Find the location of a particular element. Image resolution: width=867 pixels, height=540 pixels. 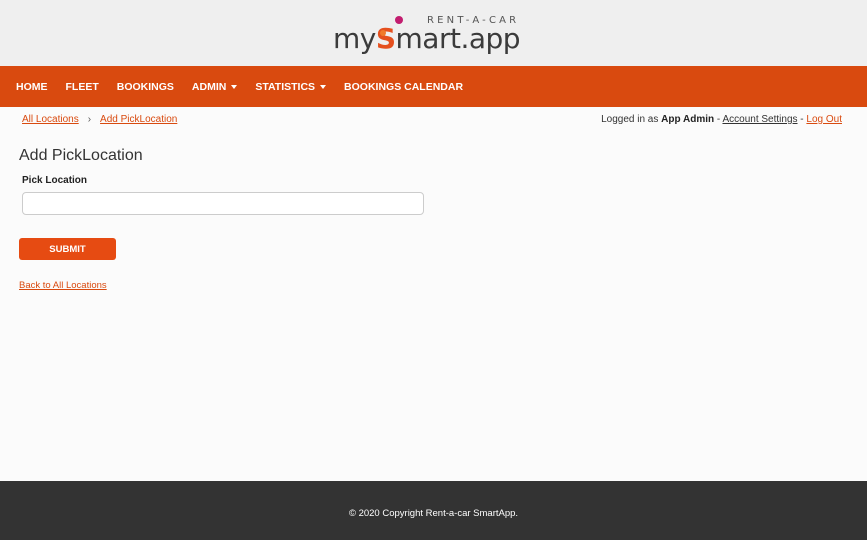

nav-home: HOME is located at coordinates (32, 87).